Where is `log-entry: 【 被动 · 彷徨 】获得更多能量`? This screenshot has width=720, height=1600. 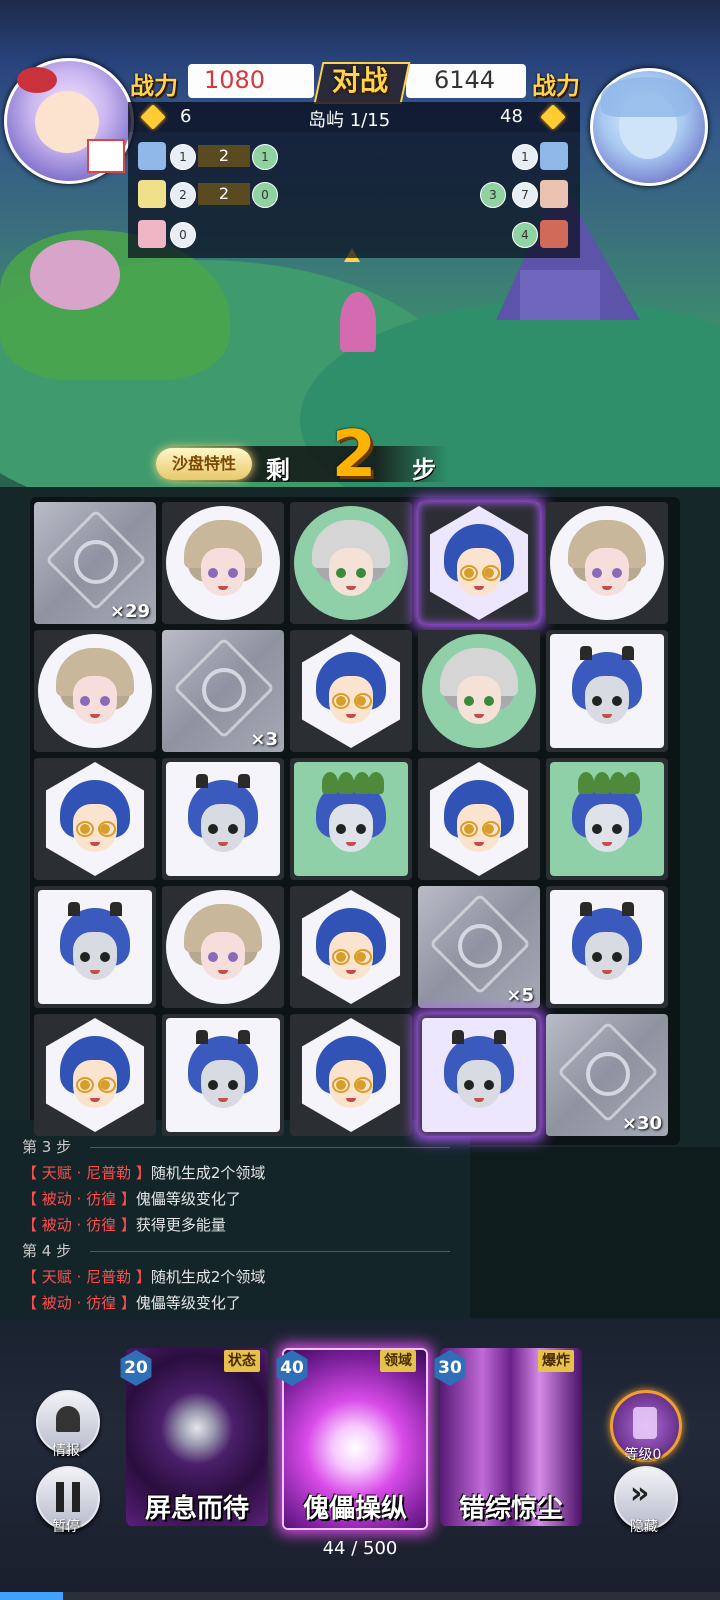
log-entry: 【 被动 · 彷徨 】获得更多能量 is located at coordinates (124, 1224).